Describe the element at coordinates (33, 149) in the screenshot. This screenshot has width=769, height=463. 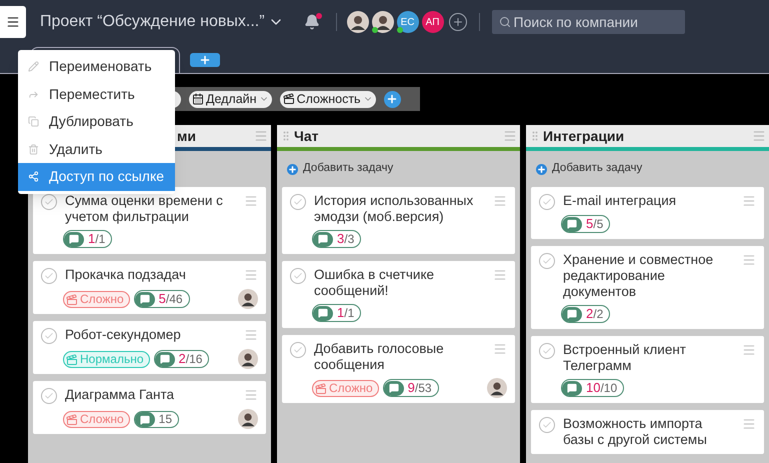
I see `trash-icon` at that location.